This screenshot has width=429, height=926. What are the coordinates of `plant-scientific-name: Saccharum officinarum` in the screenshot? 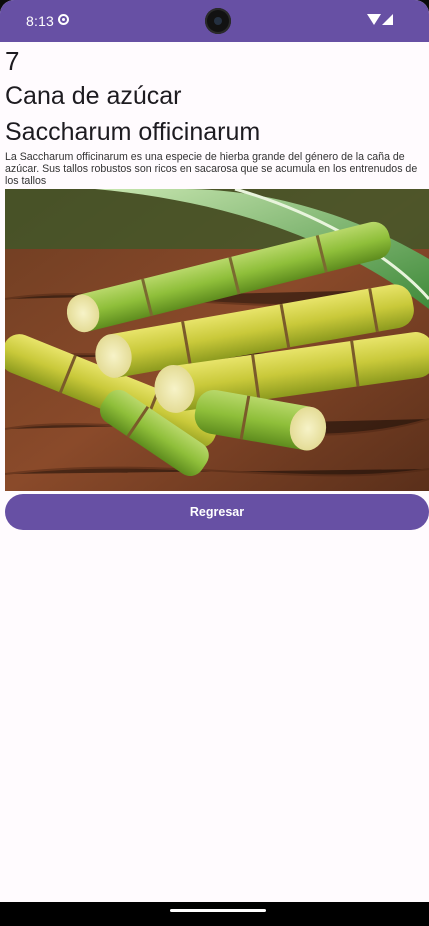 It's located at (133, 132).